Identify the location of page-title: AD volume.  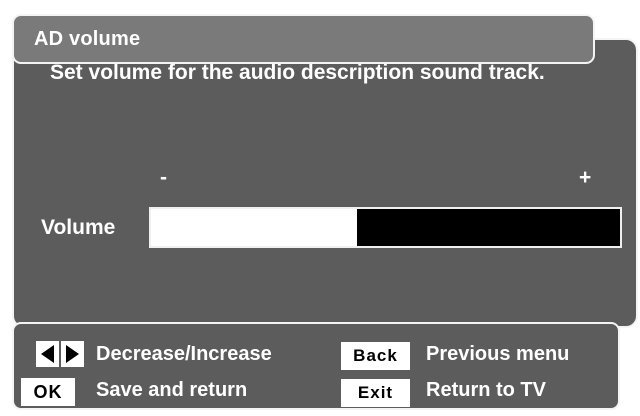
(87, 39).